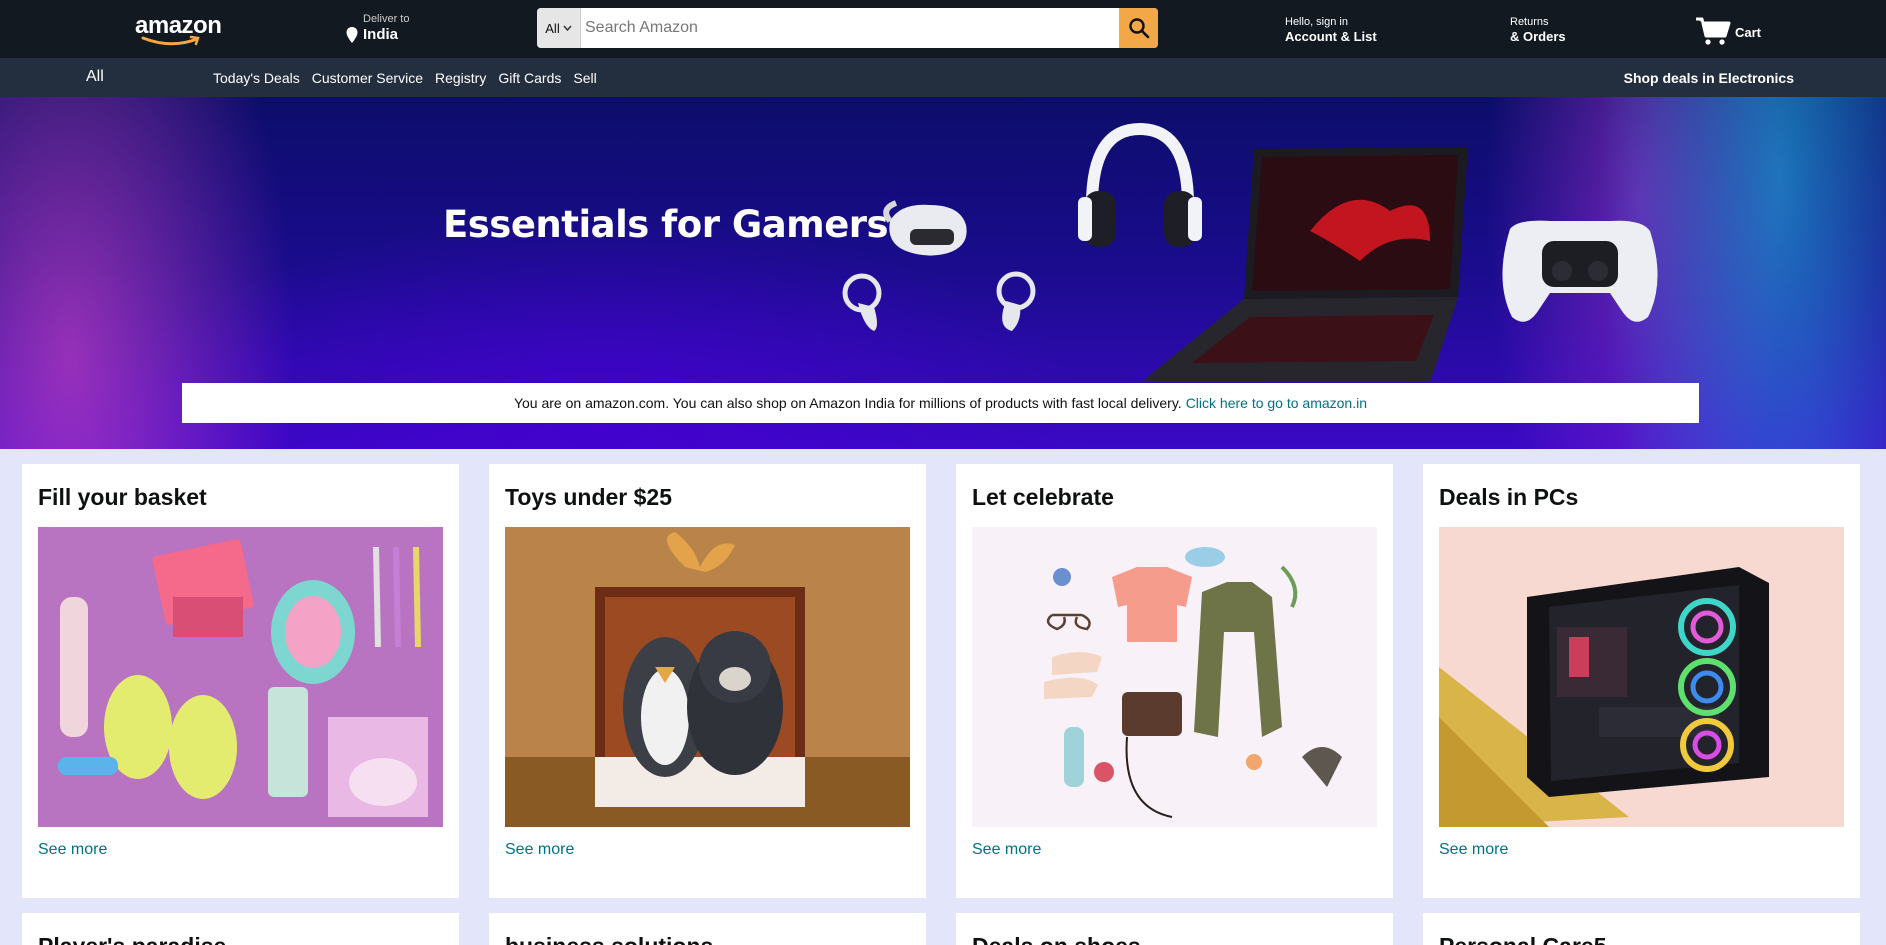  I want to click on cart-button: Cart, so click(1728, 29).